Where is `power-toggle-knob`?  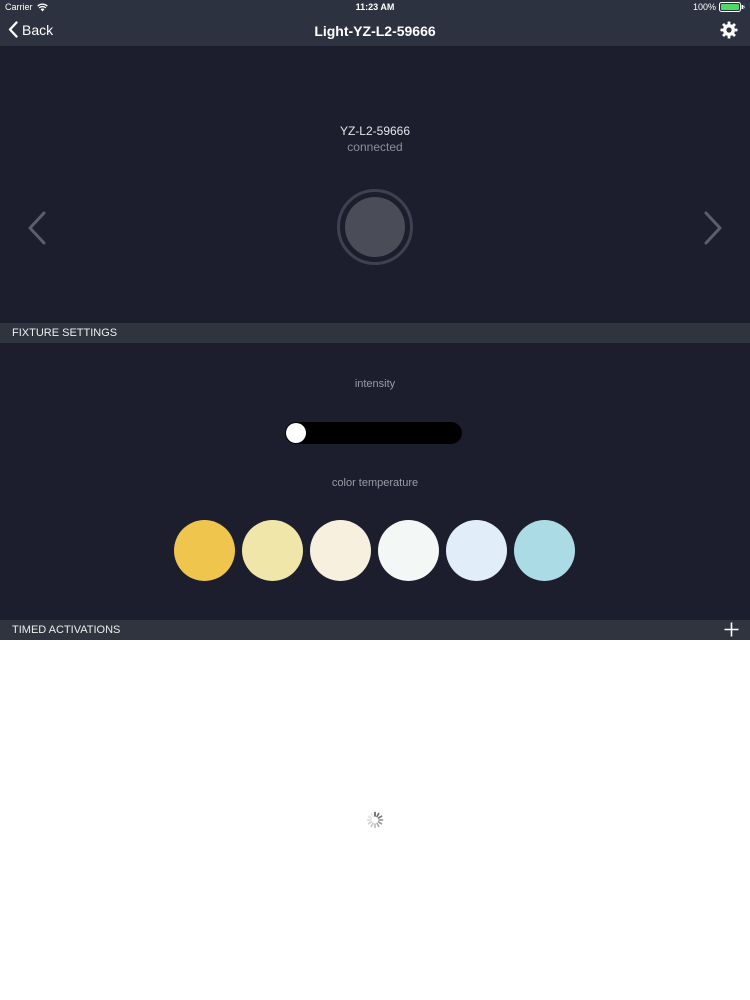 power-toggle-knob is located at coordinates (375, 227).